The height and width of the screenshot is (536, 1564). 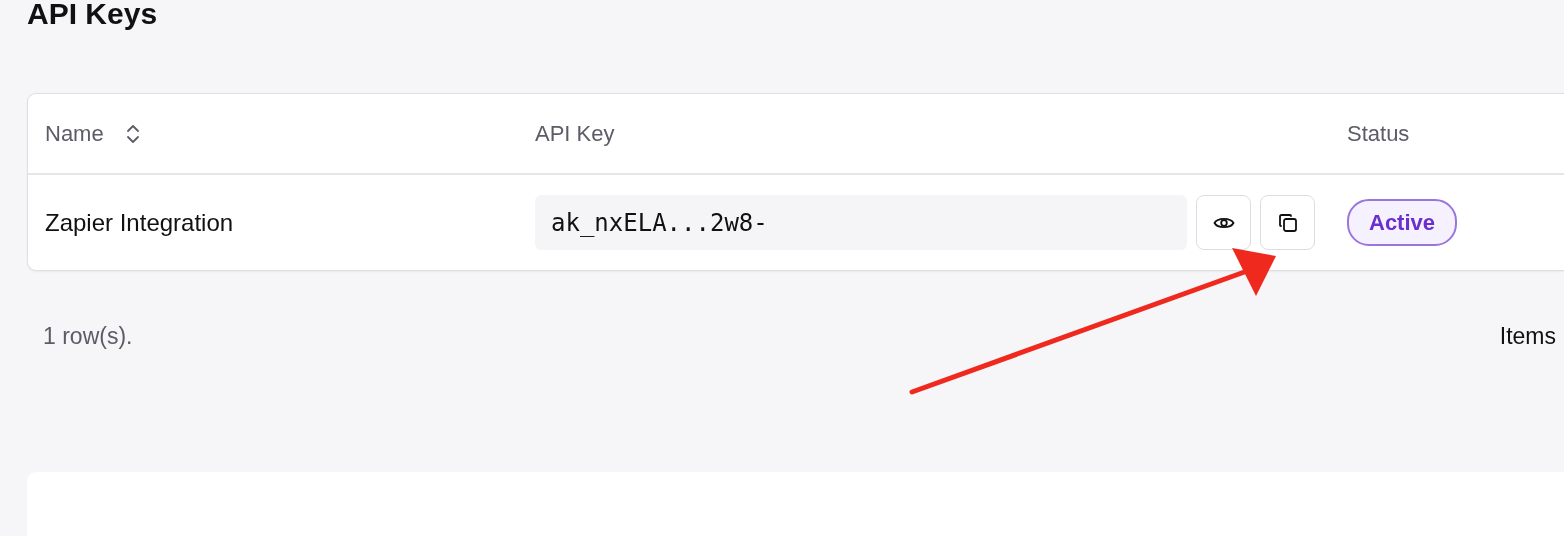 I want to click on api-key-field: ak_nxELA...2w8-, so click(x=861, y=222).